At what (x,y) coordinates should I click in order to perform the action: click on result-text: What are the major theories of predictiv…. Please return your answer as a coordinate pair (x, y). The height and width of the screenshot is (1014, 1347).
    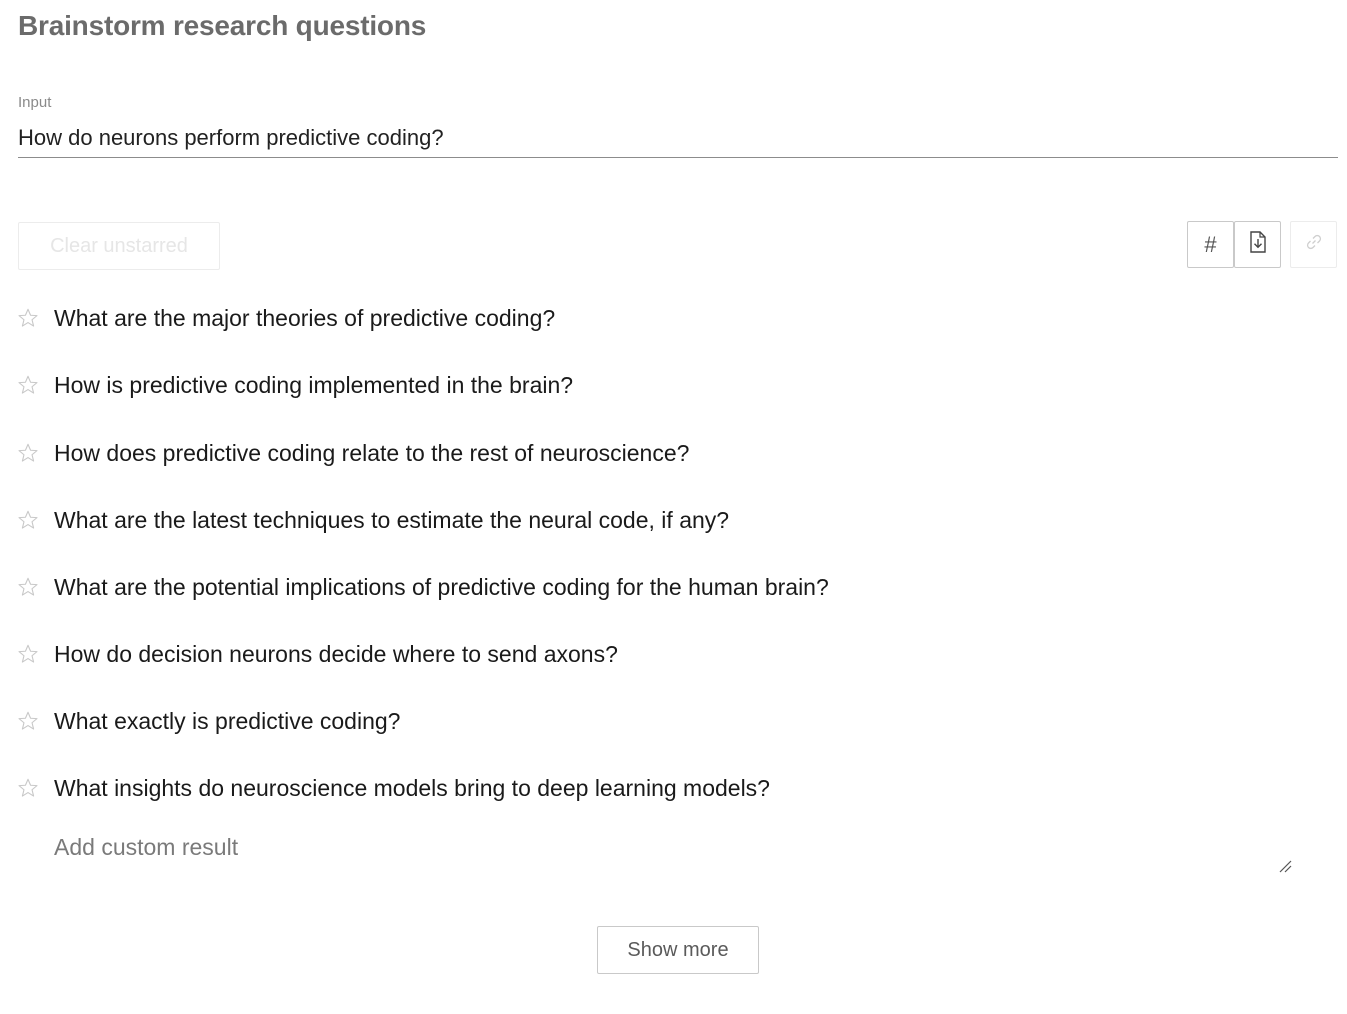
    Looking at the image, I should click on (305, 318).